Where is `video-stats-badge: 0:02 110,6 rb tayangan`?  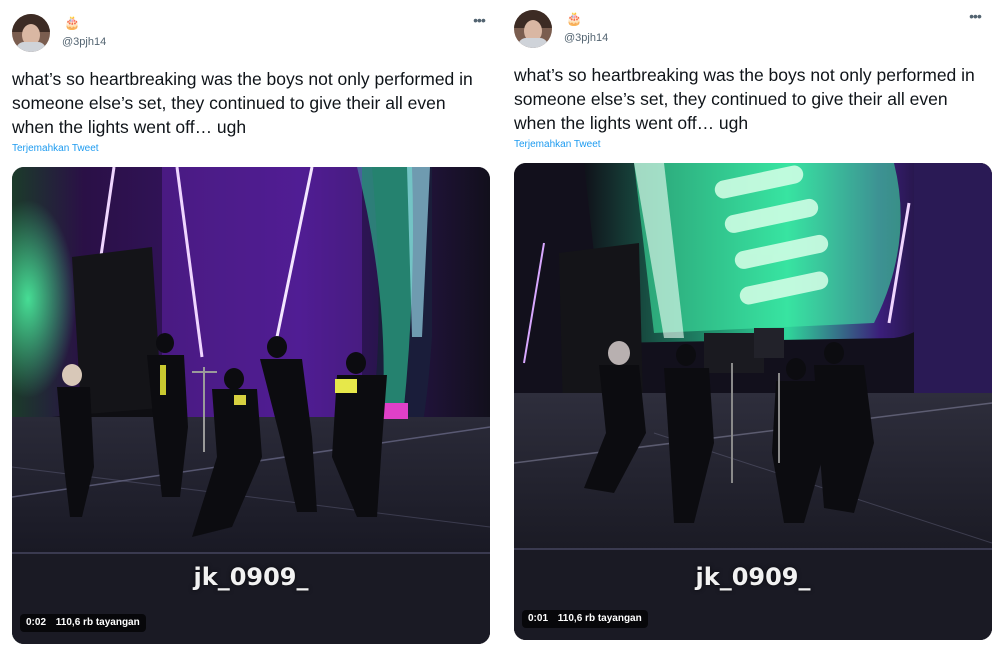 video-stats-badge: 0:02 110,6 rb tayangan is located at coordinates (83, 623).